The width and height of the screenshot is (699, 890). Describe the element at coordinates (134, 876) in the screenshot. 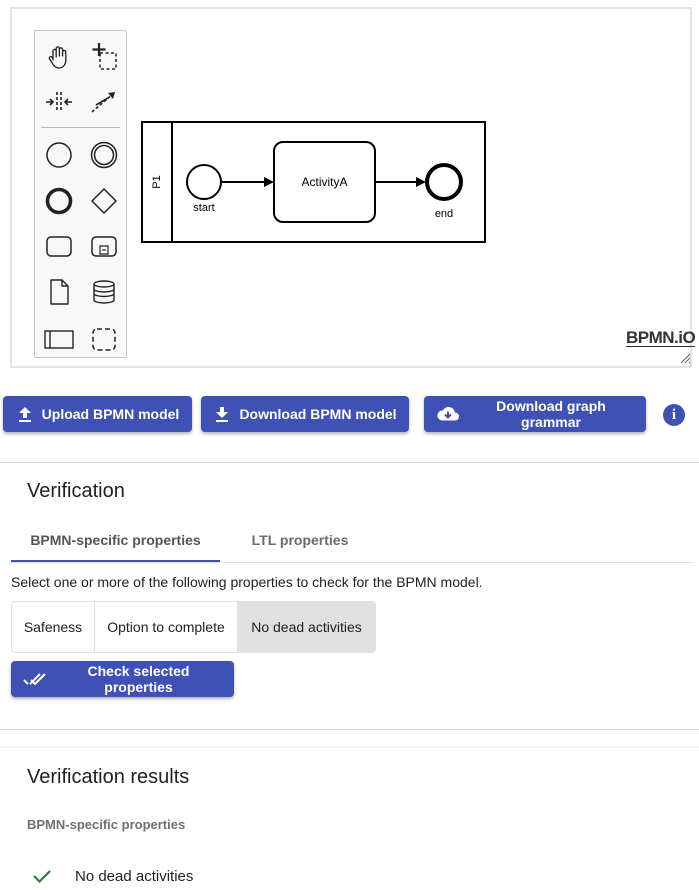

I see `result-item-label: No dead activities` at that location.